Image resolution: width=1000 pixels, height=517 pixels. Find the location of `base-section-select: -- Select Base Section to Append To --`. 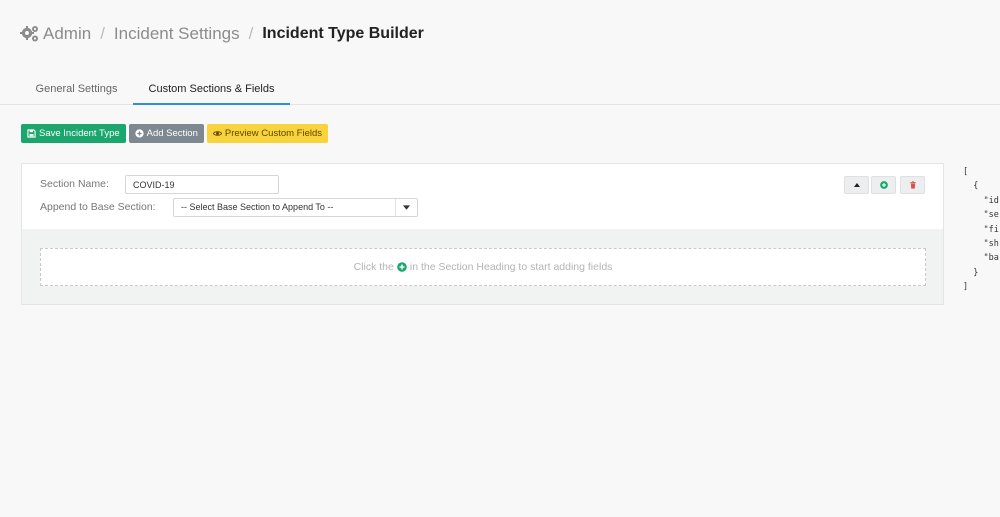

base-section-select: -- Select Base Section to Append To -- is located at coordinates (295, 207).